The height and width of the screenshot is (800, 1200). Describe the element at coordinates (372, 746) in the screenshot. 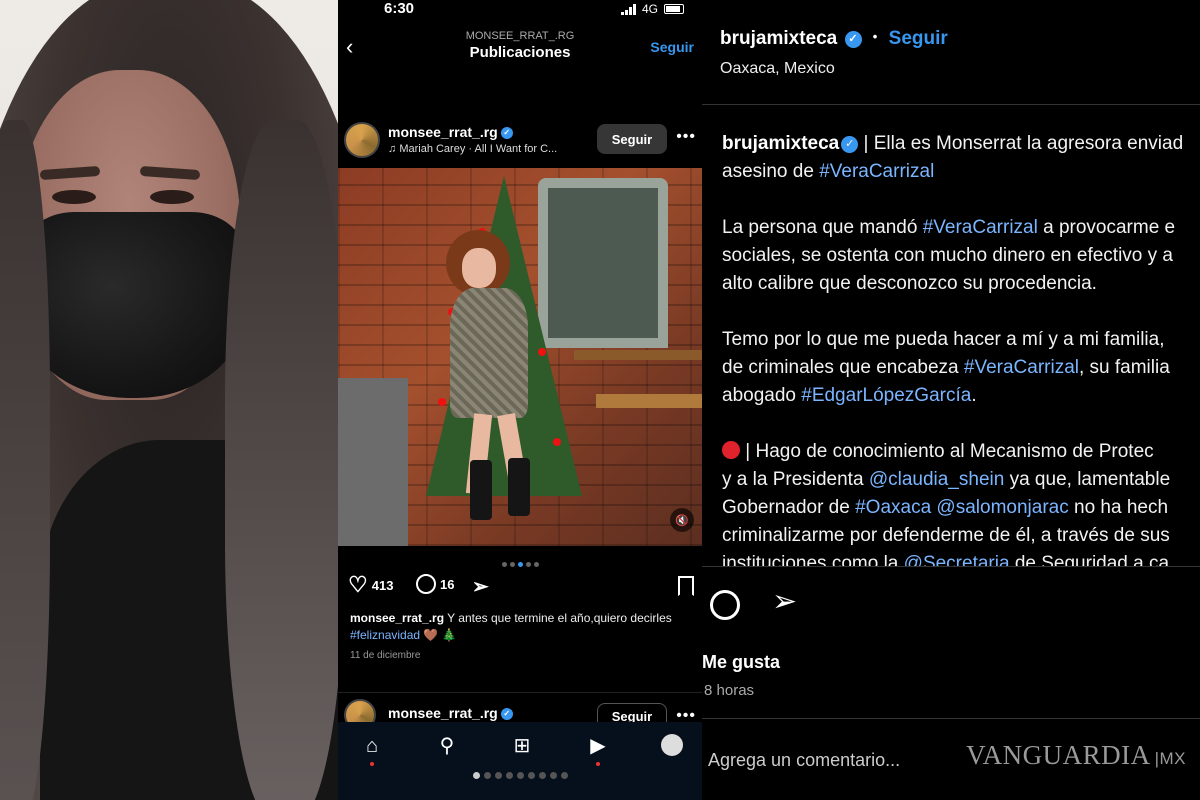

I see `home-icon: ⌂` at that location.